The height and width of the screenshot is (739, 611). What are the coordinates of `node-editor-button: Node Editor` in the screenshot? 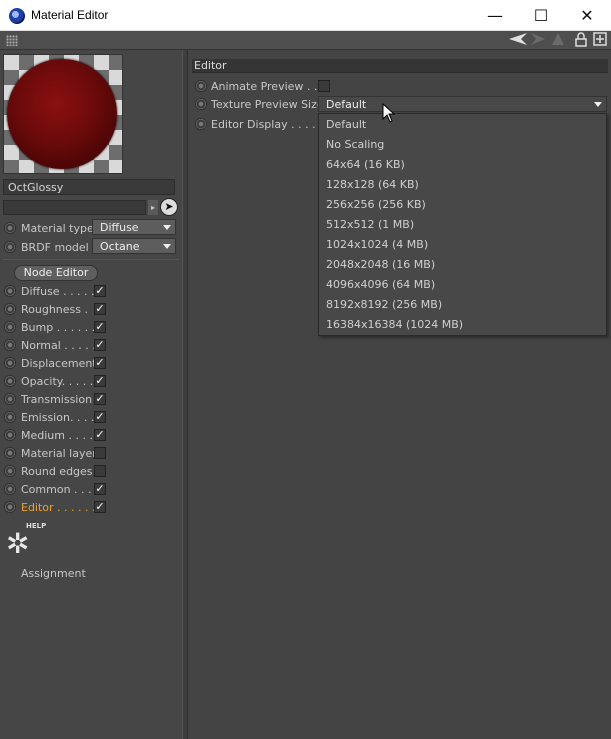 It's located at (56, 273).